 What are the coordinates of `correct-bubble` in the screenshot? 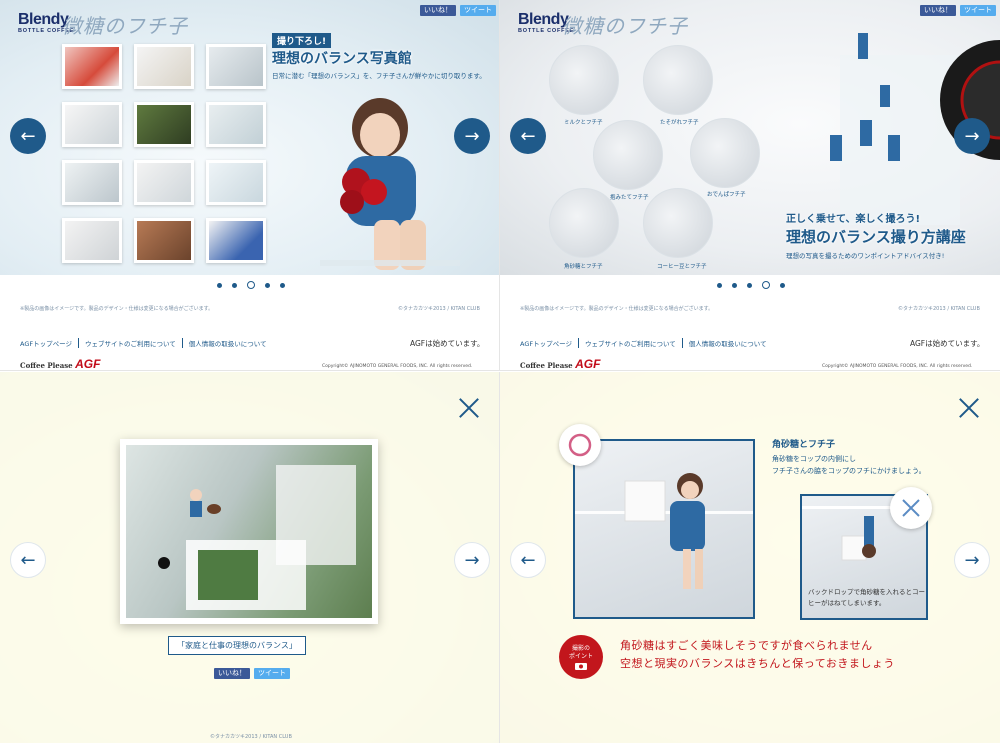 It's located at (580, 445).